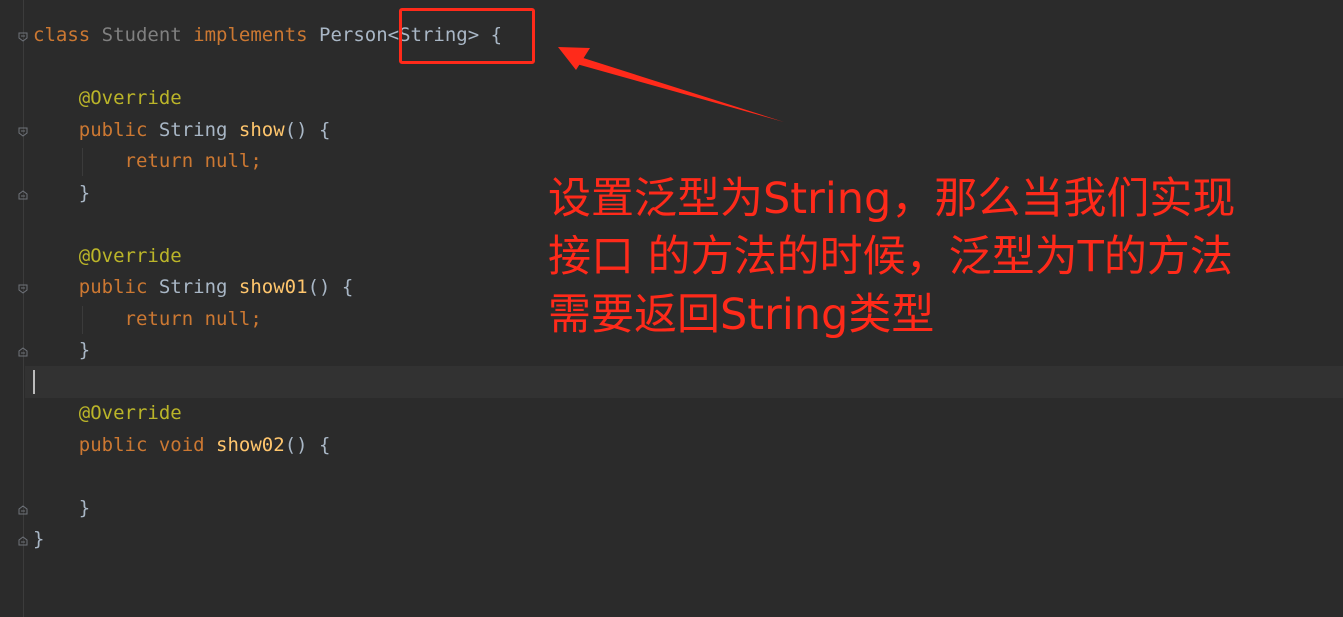 The image size is (1343, 617). What do you see at coordinates (741, 315) in the screenshot?
I see `annotation-line-3: 需要返回String类型` at bounding box center [741, 315].